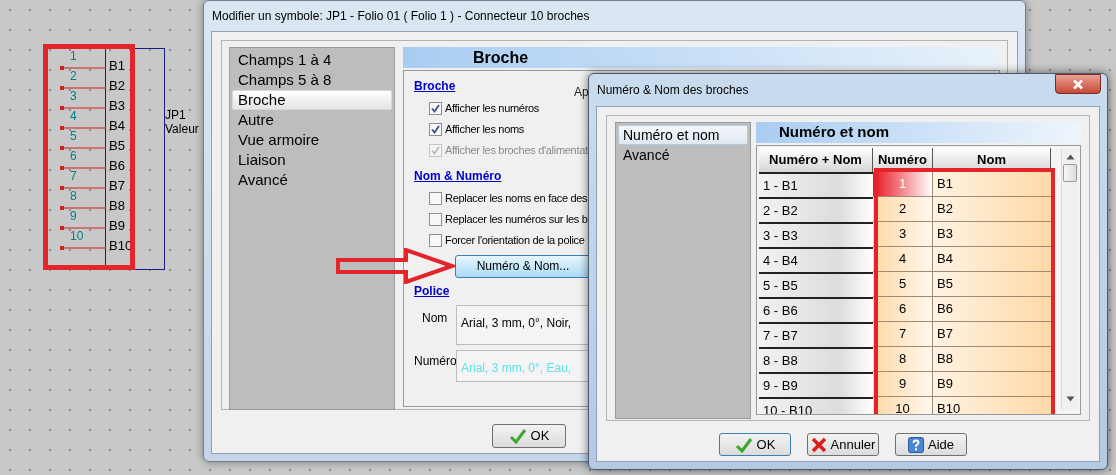  I want to click on scroll-bar, so click(1069, 279).